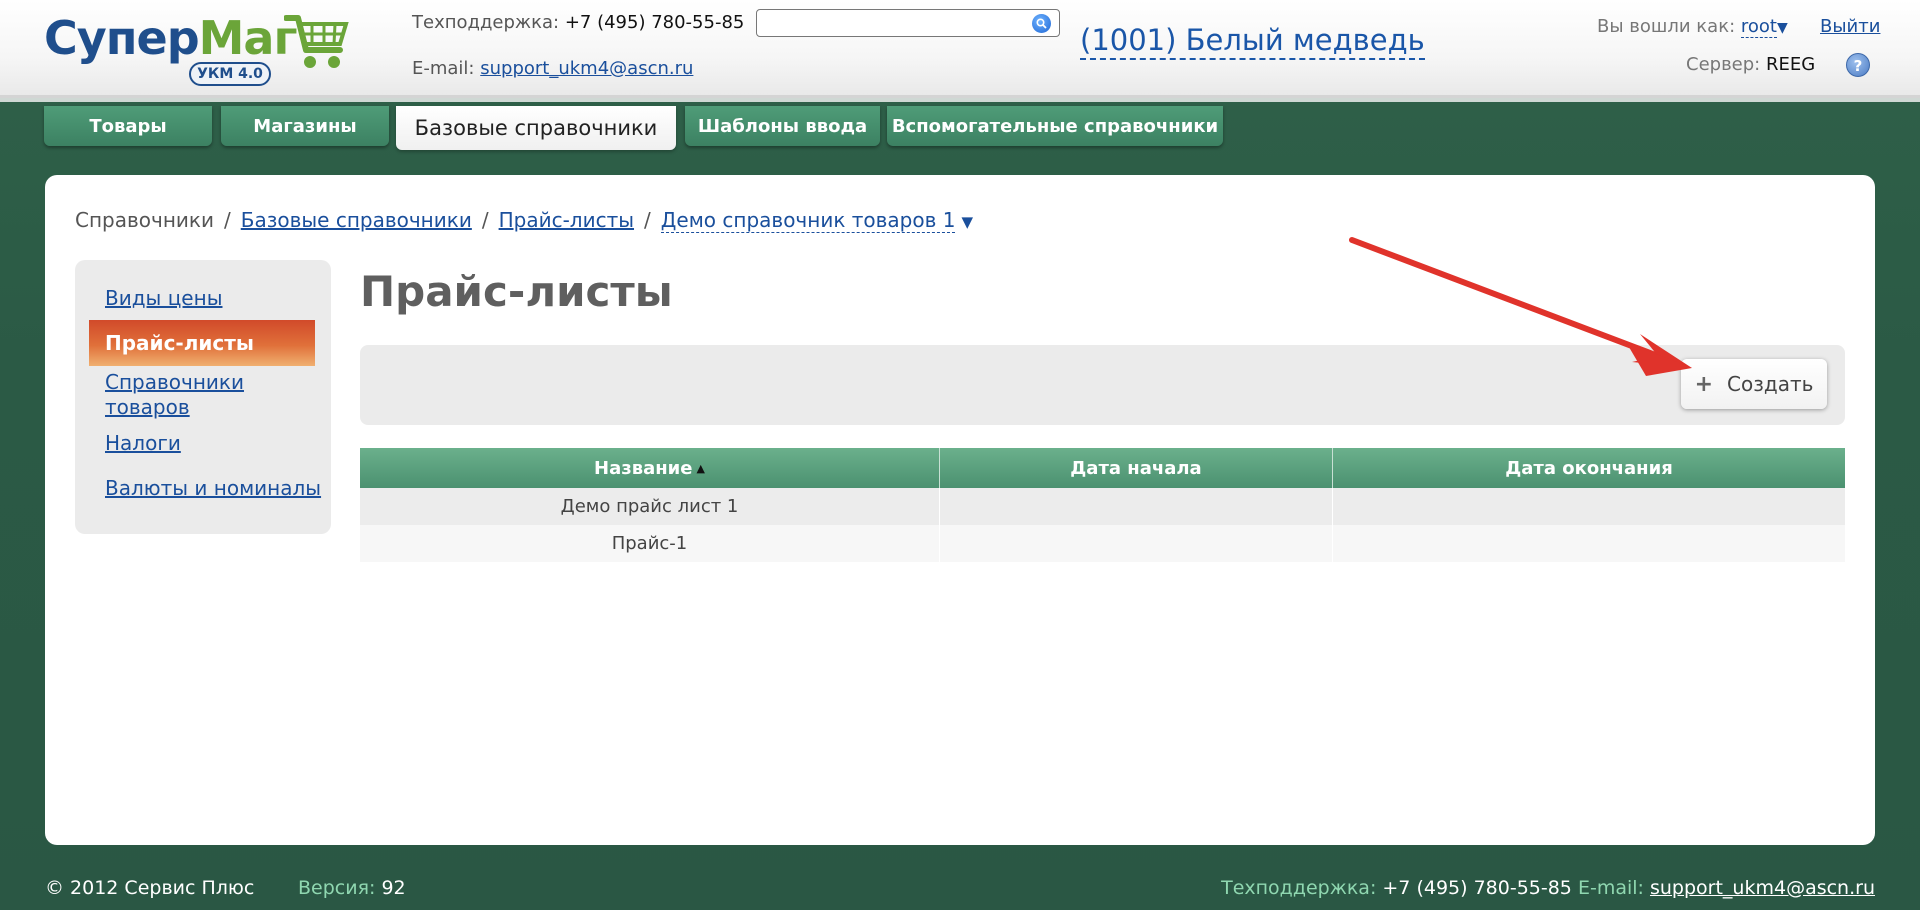 The width and height of the screenshot is (1920, 910). I want to click on login-info: Вы вошли как: root▼, so click(1692, 27).